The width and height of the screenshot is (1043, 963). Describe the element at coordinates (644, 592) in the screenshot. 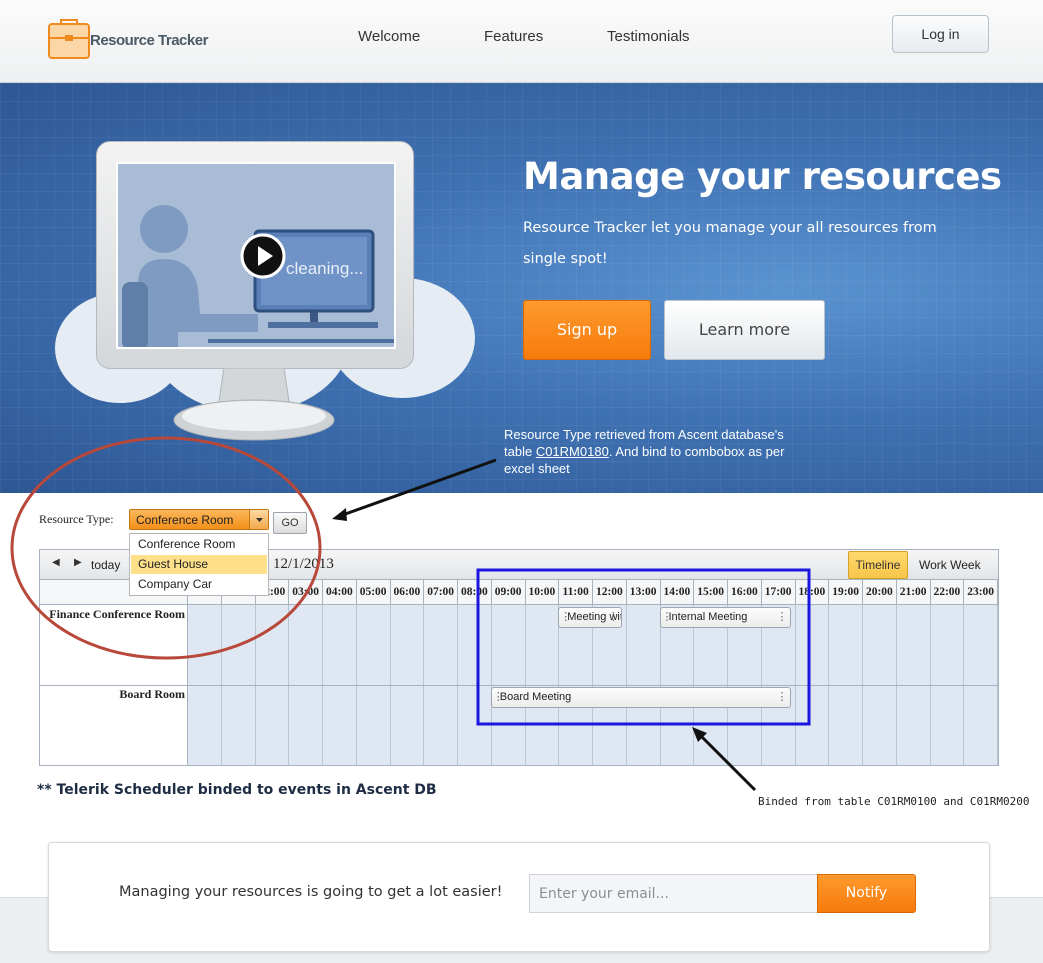

I see `hour-header-cell: 13:00` at that location.